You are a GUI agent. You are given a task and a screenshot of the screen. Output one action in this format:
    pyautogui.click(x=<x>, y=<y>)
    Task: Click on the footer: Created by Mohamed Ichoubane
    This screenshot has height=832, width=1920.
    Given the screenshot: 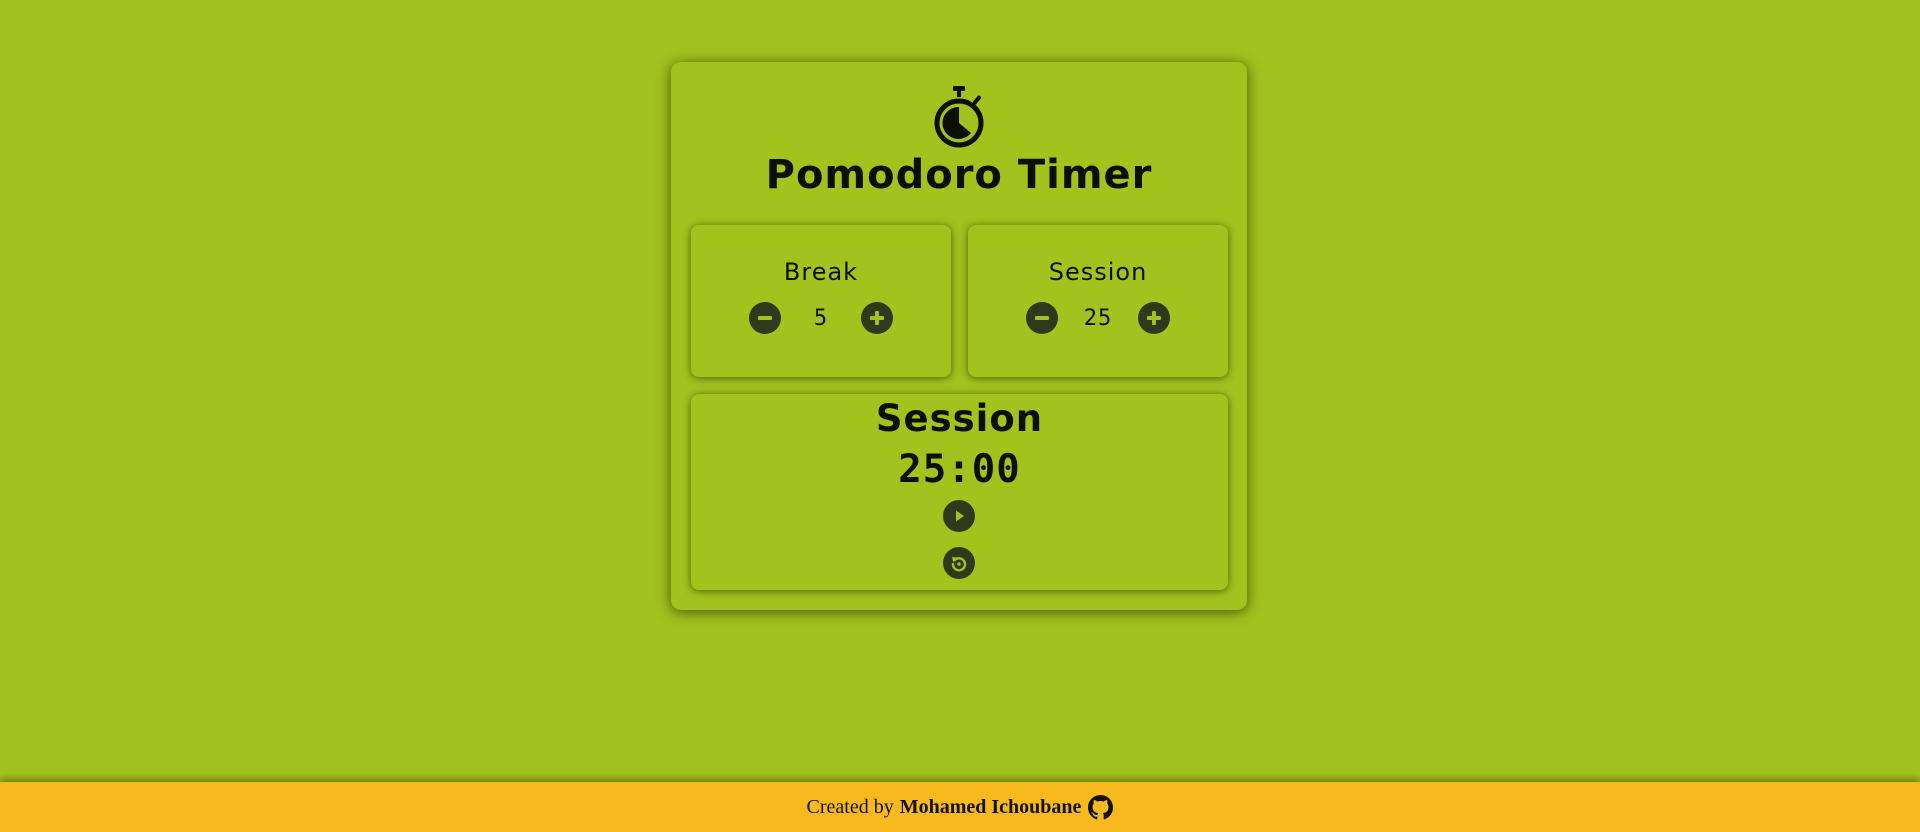 What is the action you would take?
    pyautogui.click(x=960, y=807)
    